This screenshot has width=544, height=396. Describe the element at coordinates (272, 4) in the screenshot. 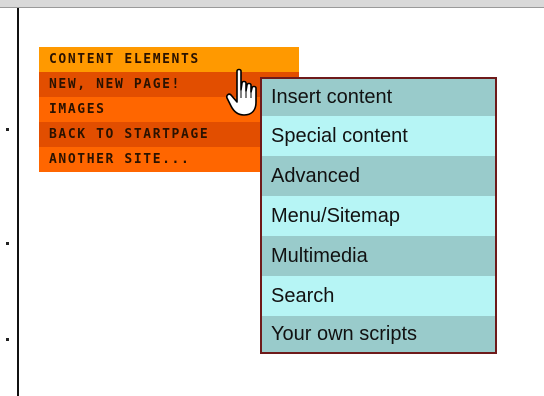

I see `window-top-bar` at that location.